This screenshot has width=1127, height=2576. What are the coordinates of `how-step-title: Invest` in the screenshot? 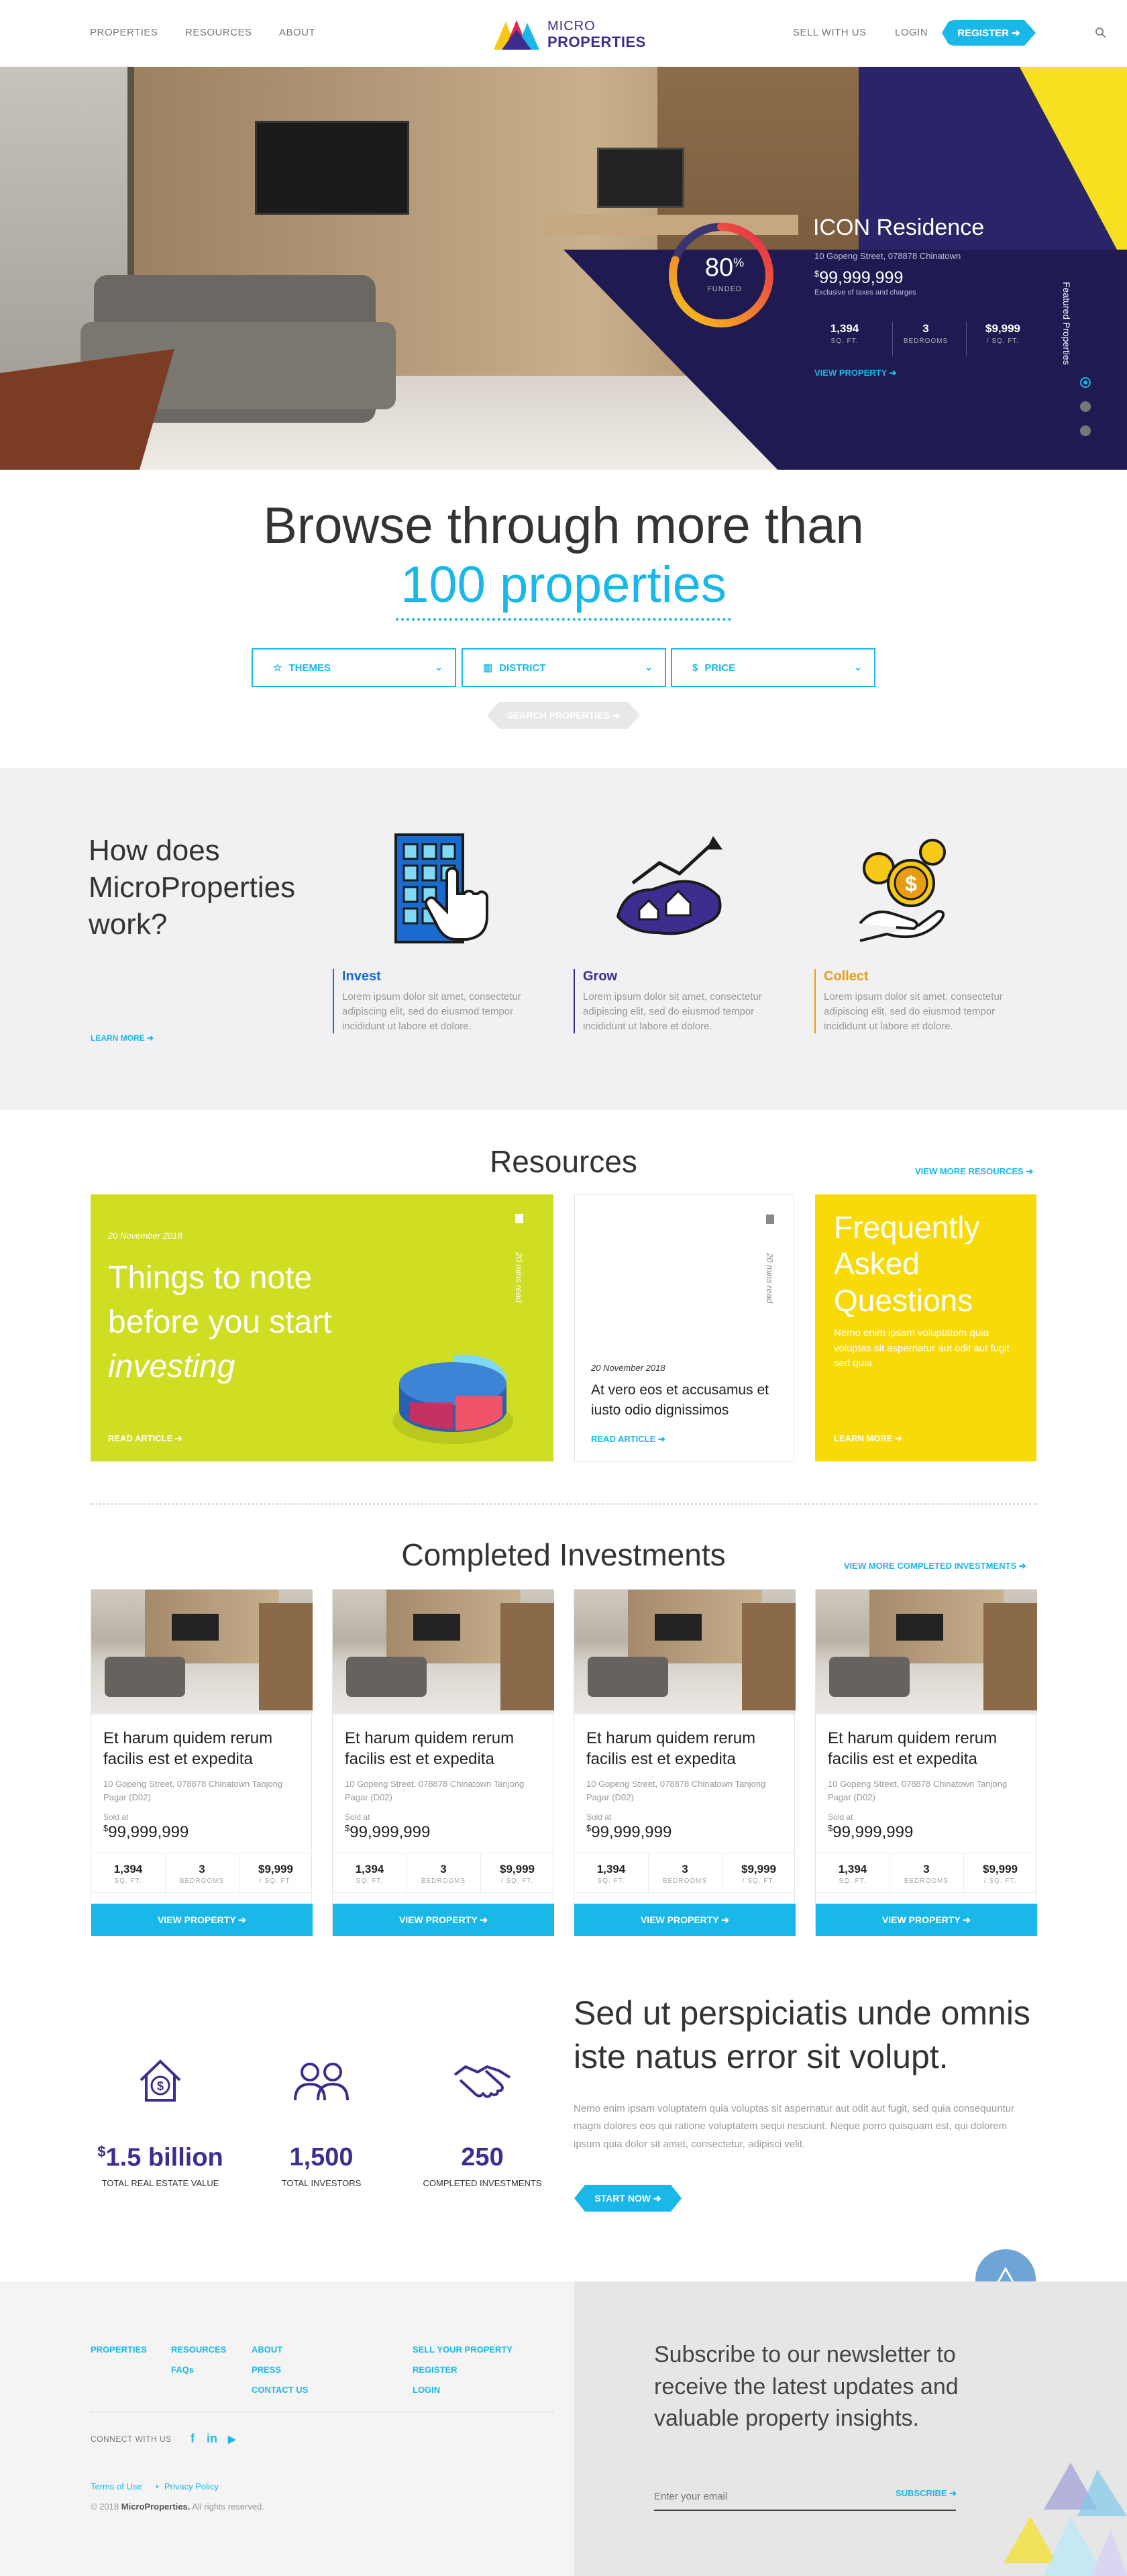 It's located at (361, 976).